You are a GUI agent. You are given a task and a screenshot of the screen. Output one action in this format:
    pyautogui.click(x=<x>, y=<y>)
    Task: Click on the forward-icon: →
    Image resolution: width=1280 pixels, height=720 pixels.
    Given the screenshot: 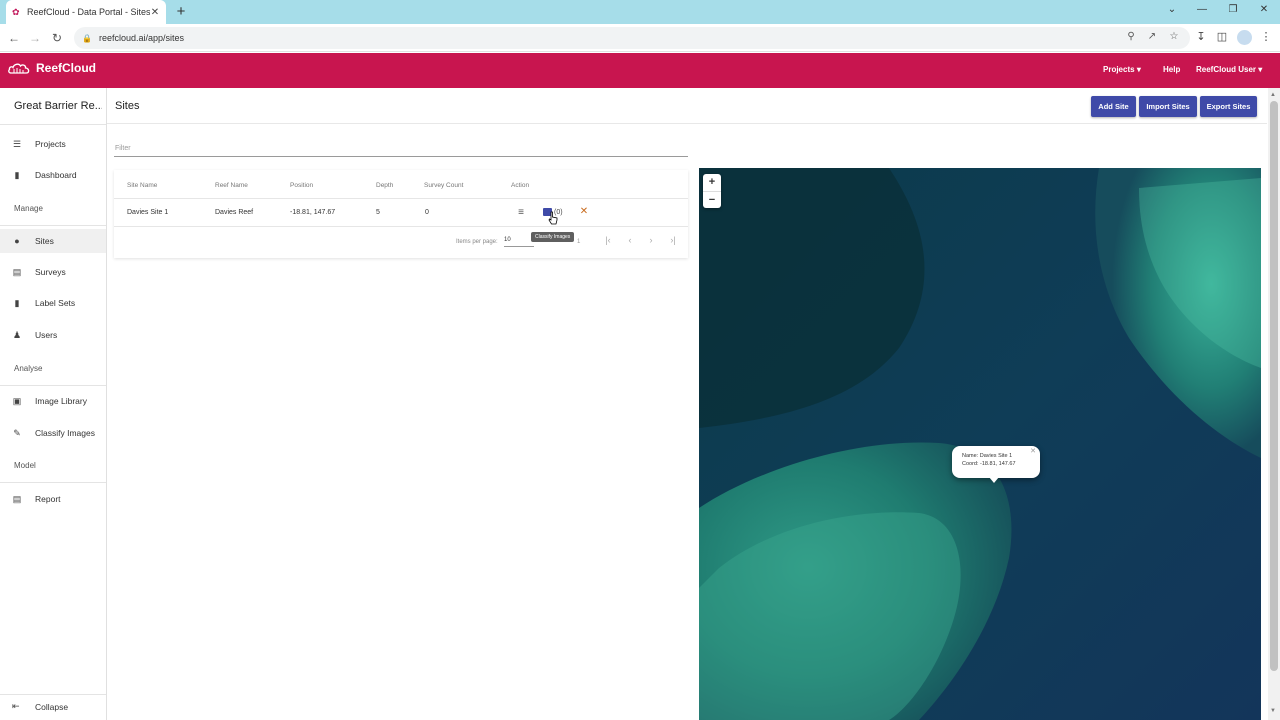 What is the action you would take?
    pyautogui.click(x=35, y=38)
    